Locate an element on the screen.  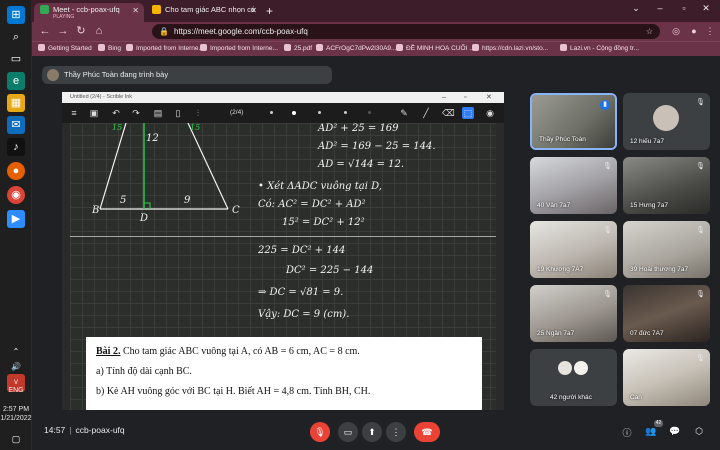
activities-icon: ⬡ is located at coordinates (699, 431).